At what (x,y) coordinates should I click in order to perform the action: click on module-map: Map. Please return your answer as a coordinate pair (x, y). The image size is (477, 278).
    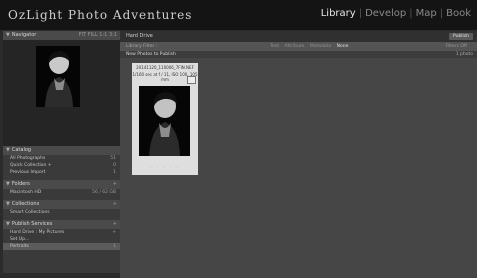
    Looking at the image, I should click on (426, 13).